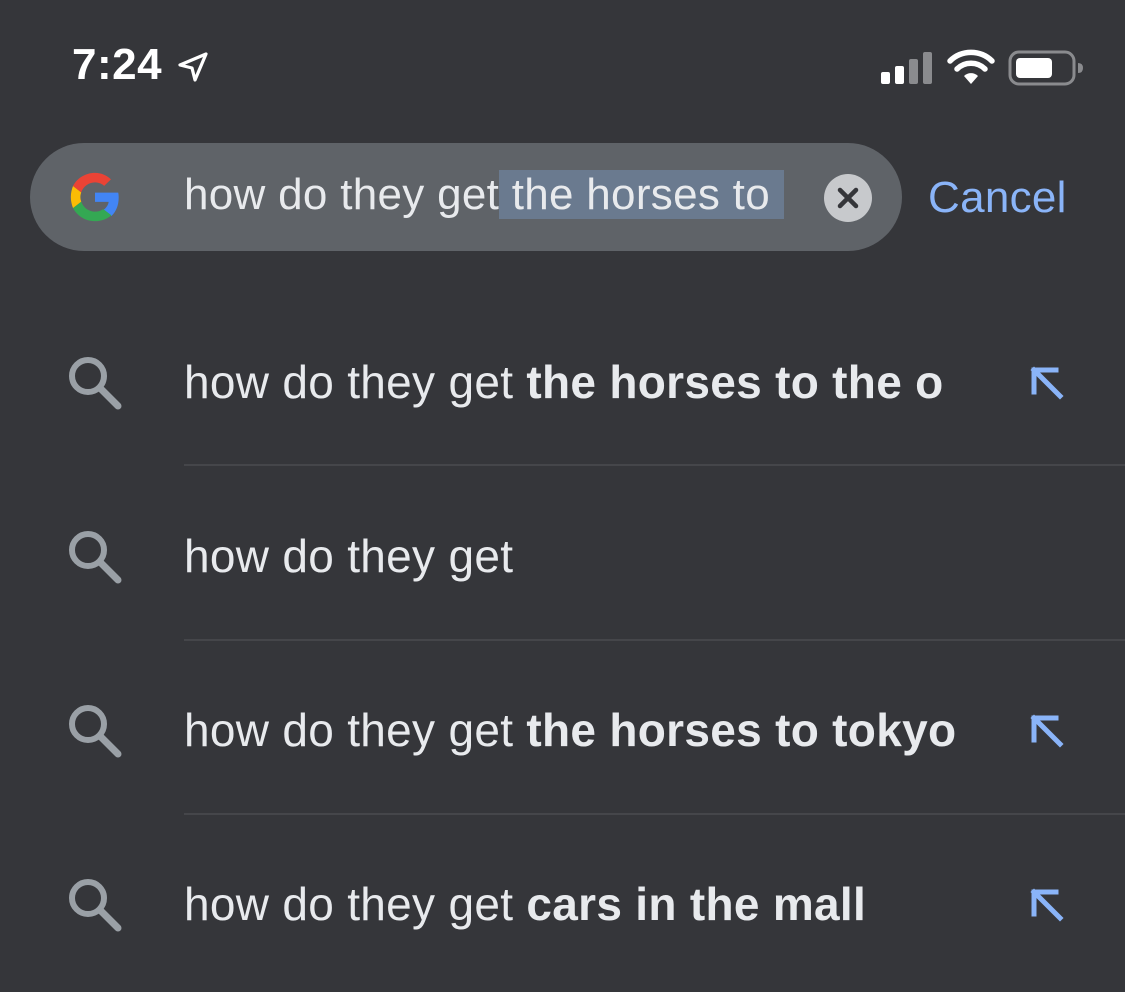 The height and width of the screenshot is (992, 1125). What do you see at coordinates (741, 730) in the screenshot?
I see `suggestion-completion: the horses to tokyo` at bounding box center [741, 730].